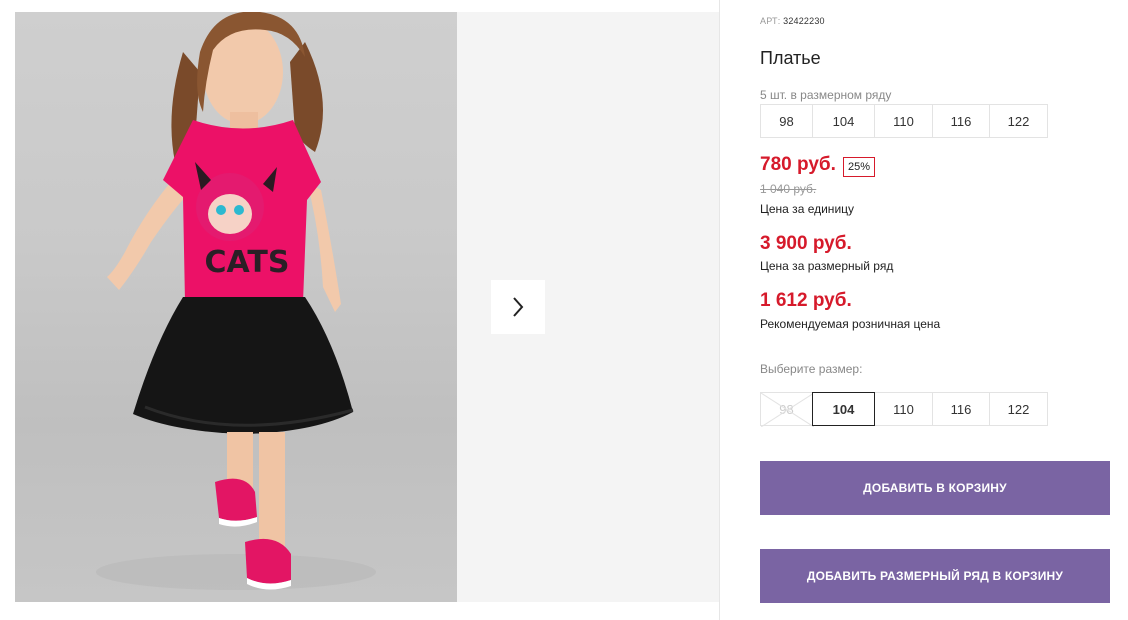 This screenshot has width=1128, height=620. Describe the element at coordinates (961, 121) in the screenshot. I see `pack-size-116: 116` at that location.